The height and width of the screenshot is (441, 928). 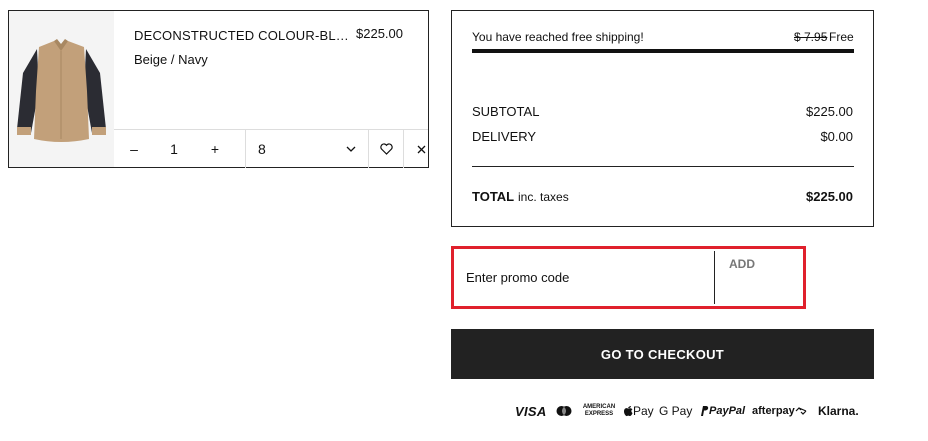 I want to click on item-controls: – 1 + 8, so click(x=271, y=148).